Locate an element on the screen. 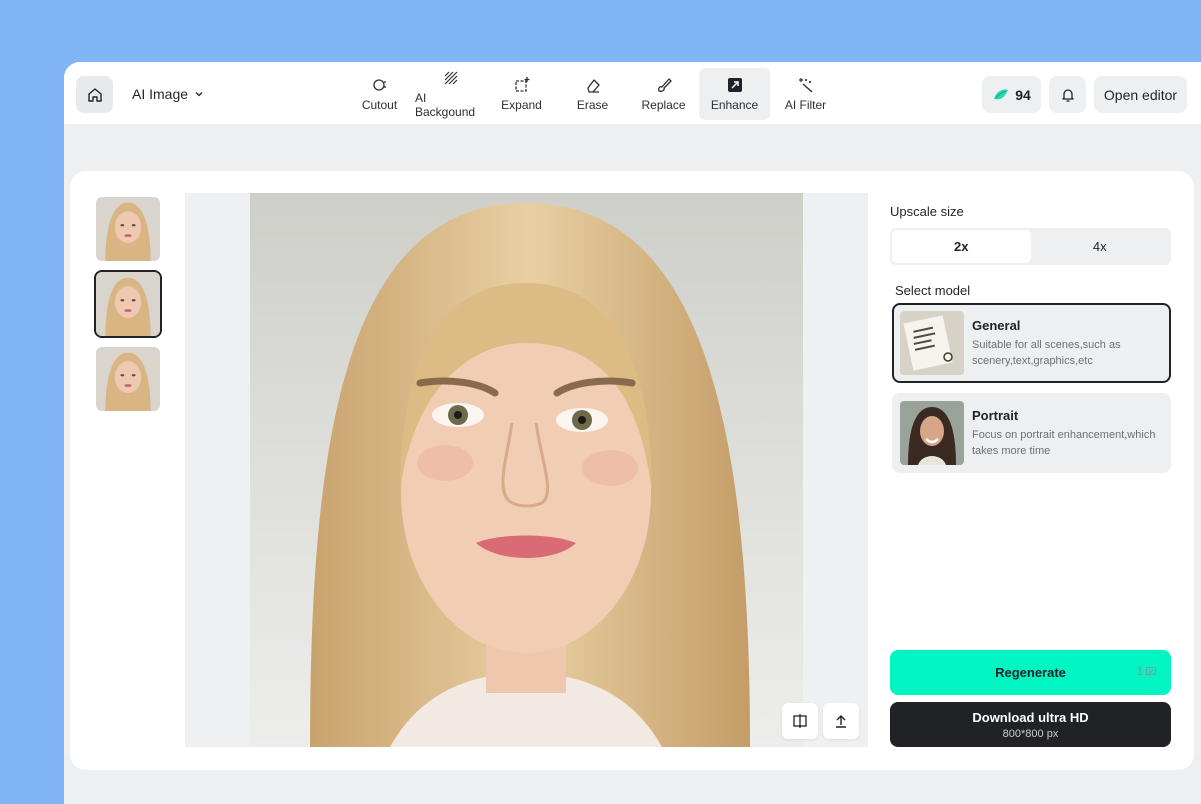 The image size is (1201, 804). home-button is located at coordinates (94, 94).